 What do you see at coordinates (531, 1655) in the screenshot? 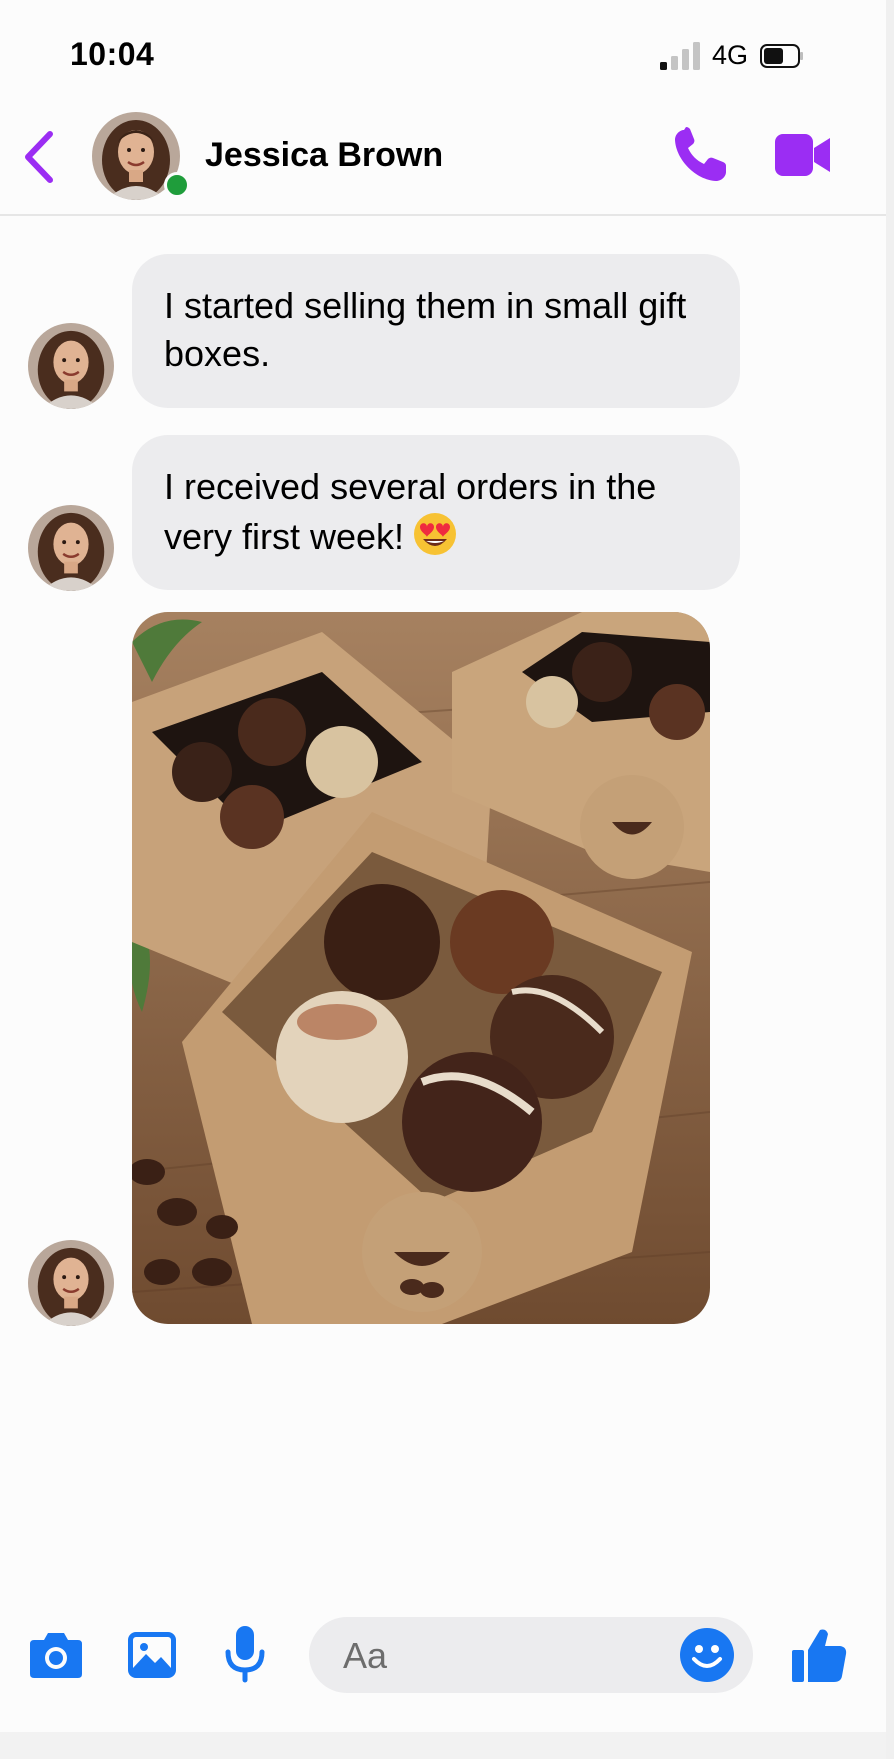
I see `message-input: Aa` at bounding box center [531, 1655].